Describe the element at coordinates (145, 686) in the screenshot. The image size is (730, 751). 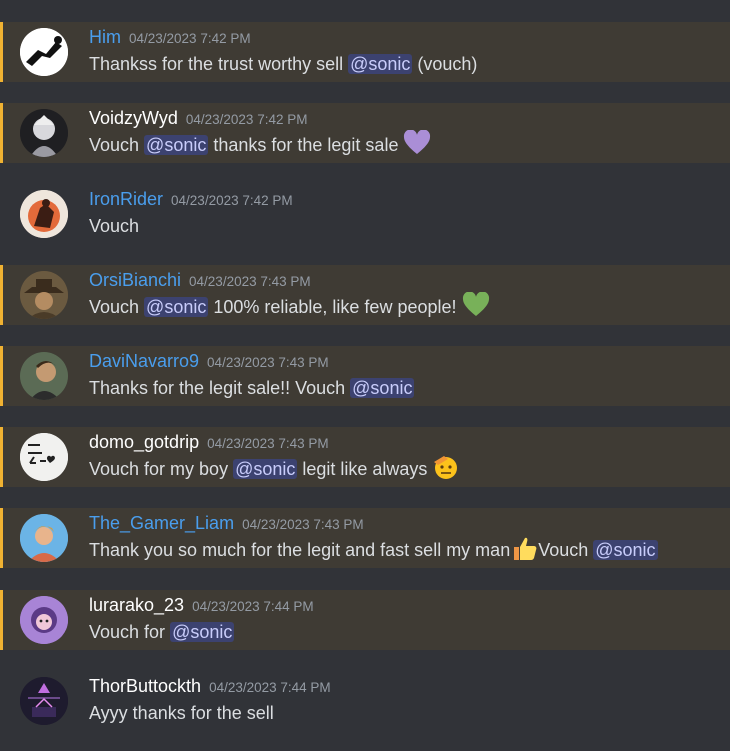
I see `username: ThorButtockth` at that location.